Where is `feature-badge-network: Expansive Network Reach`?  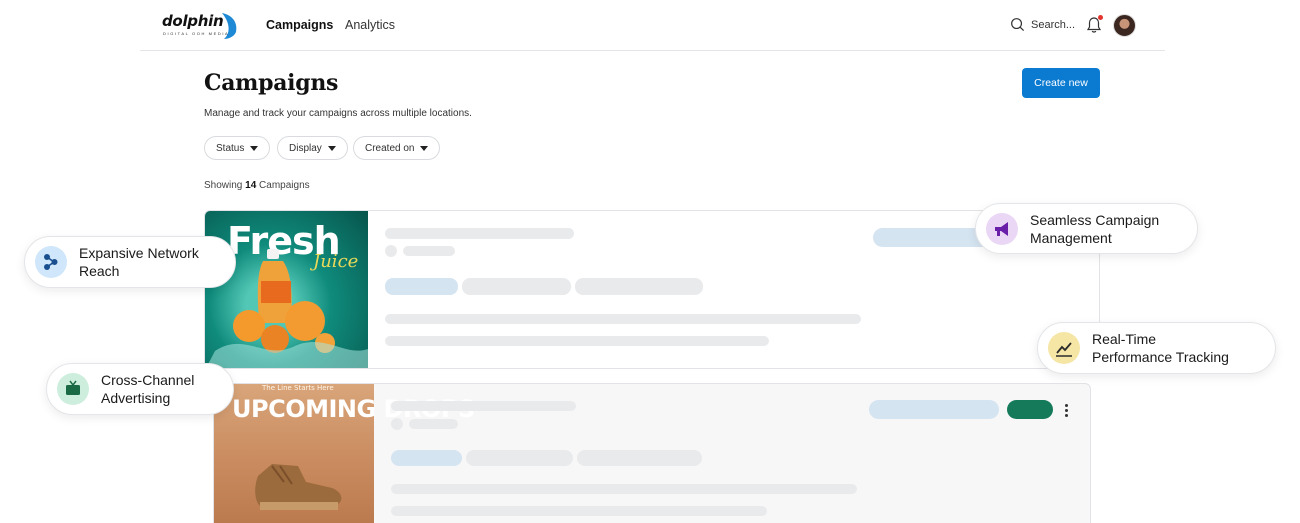 feature-badge-network: Expansive Network Reach is located at coordinates (130, 262).